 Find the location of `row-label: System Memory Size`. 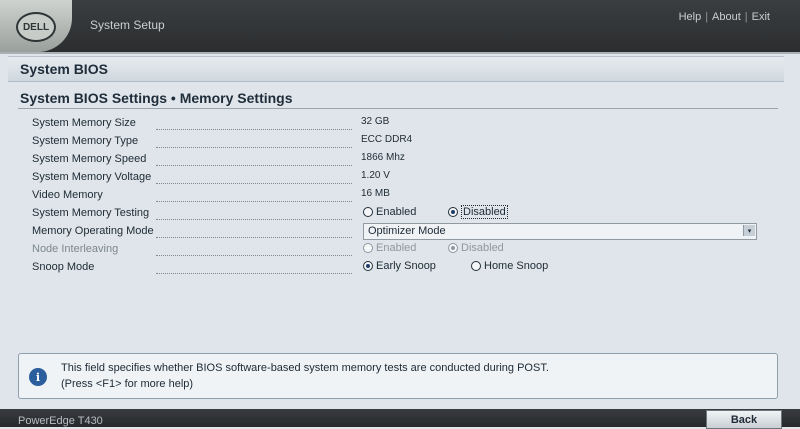

row-label: System Memory Size is located at coordinates (84, 123).